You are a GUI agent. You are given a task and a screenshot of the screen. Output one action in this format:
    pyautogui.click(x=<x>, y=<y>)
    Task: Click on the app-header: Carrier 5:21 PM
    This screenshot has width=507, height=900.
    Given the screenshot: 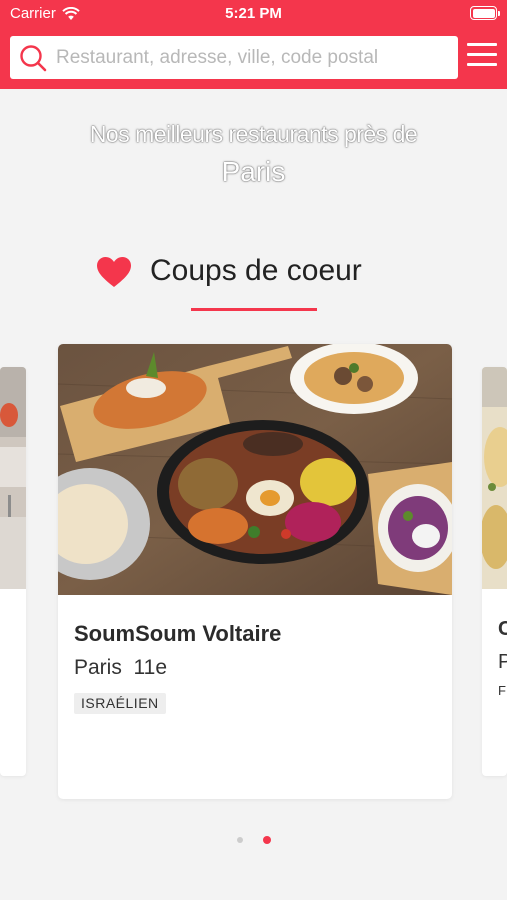 What is the action you would take?
    pyautogui.click(x=253, y=44)
    